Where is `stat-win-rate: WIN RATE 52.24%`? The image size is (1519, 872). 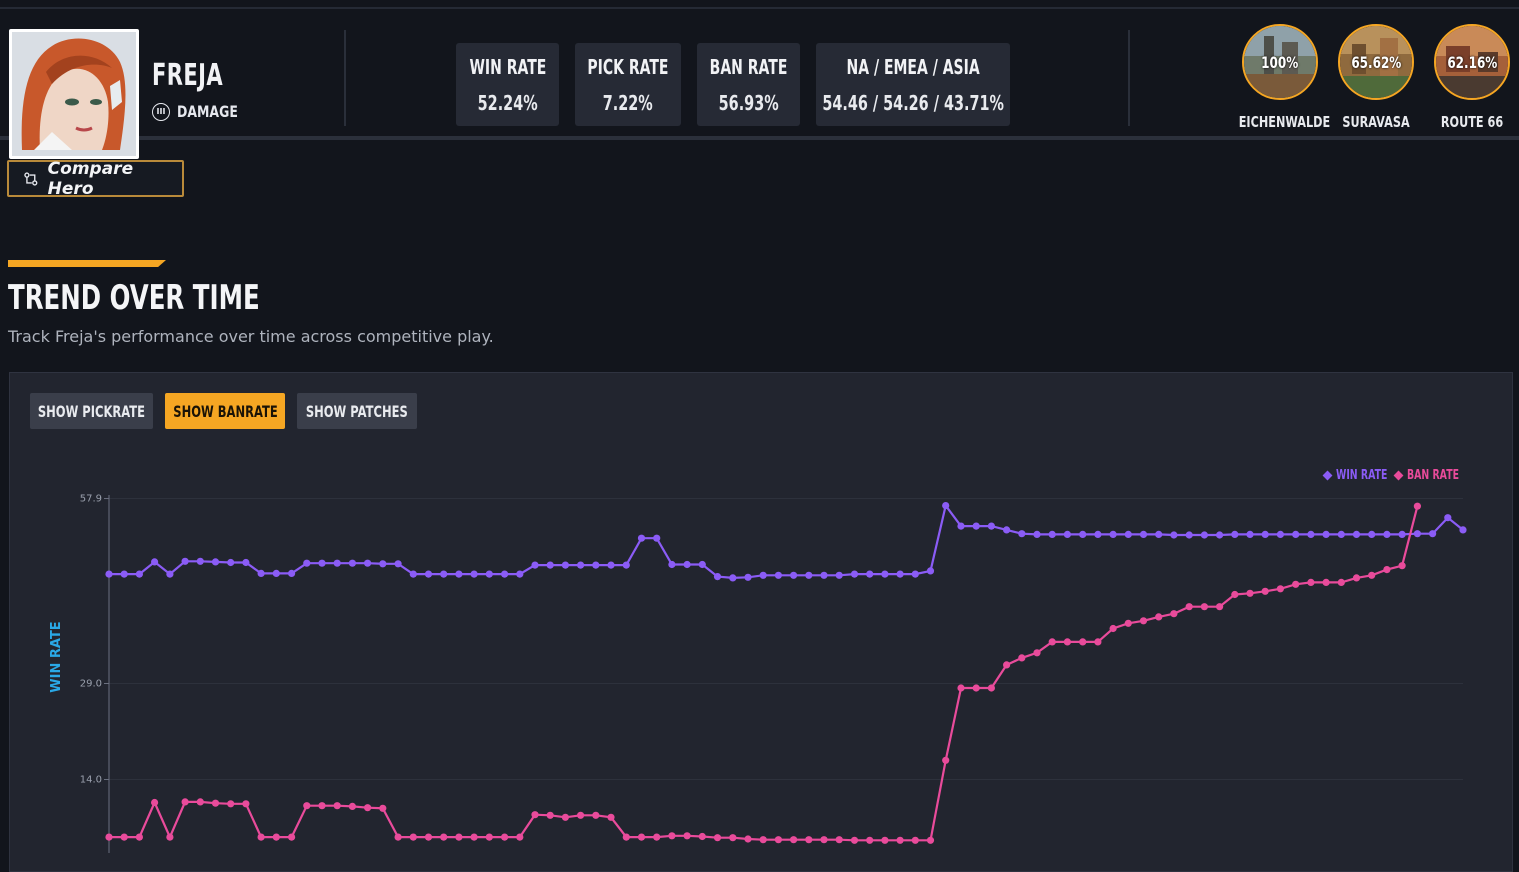
stat-win-rate: WIN RATE 52.24% is located at coordinates (507, 84).